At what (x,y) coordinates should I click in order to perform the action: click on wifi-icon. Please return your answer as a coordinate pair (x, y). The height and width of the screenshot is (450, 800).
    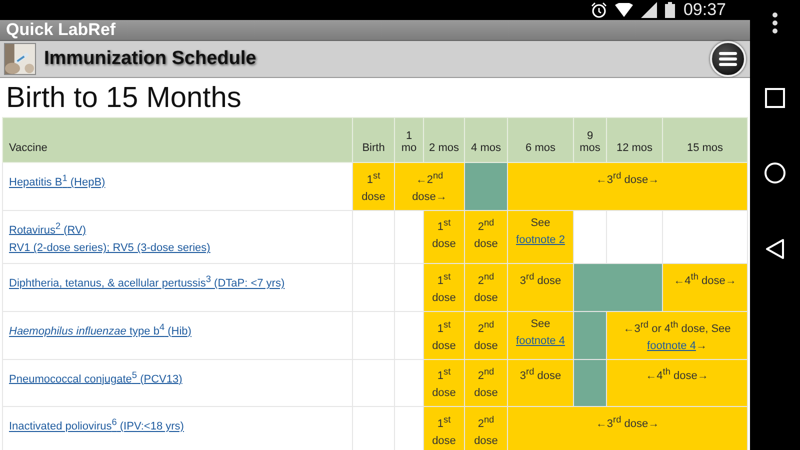
    Looking at the image, I should click on (624, 10).